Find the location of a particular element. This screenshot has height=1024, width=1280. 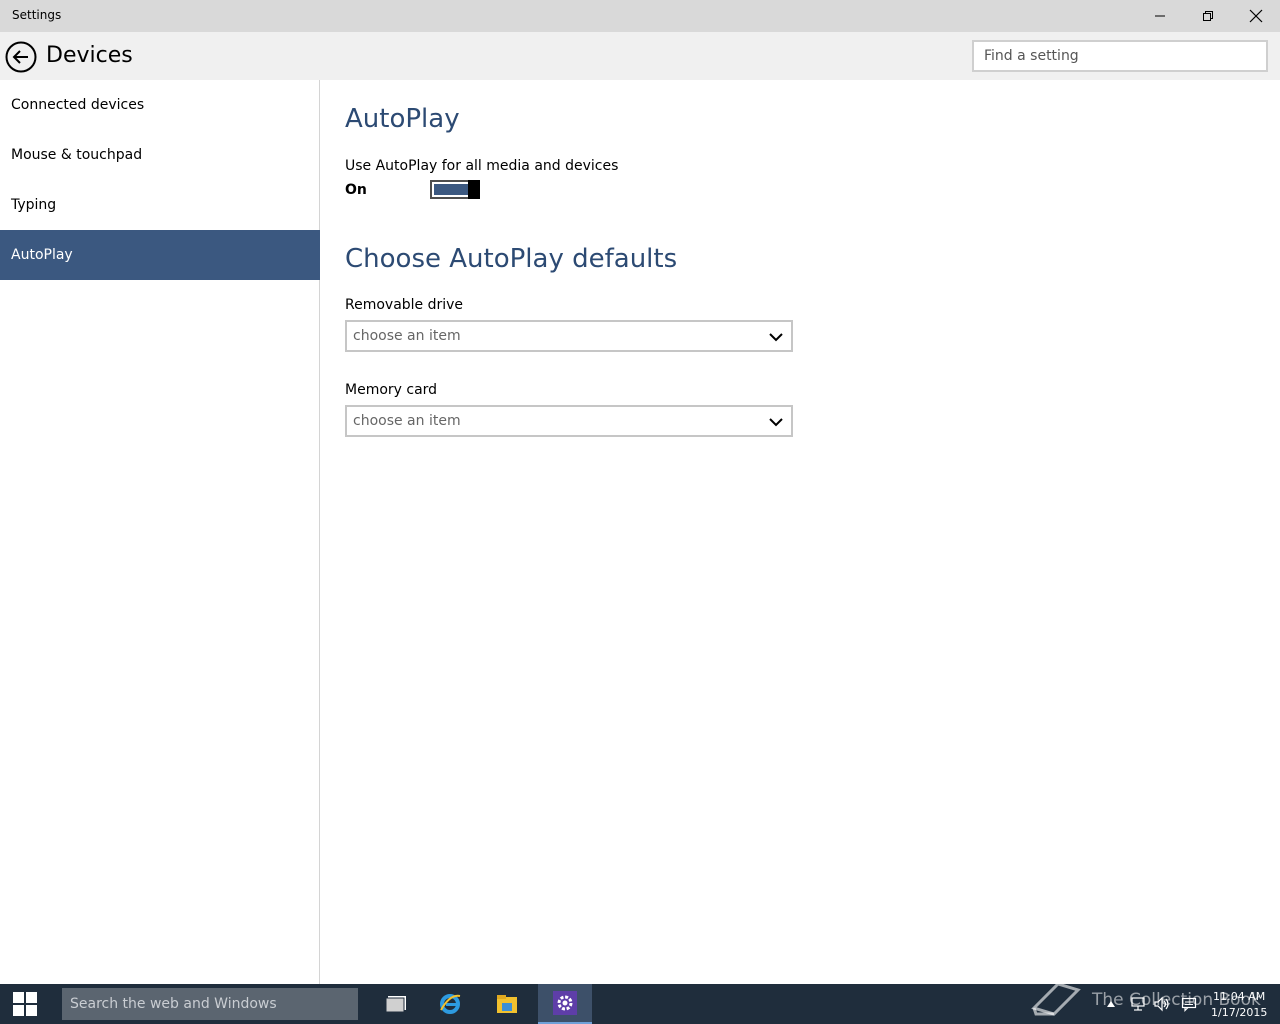

close-icon is located at coordinates (1256, 16).